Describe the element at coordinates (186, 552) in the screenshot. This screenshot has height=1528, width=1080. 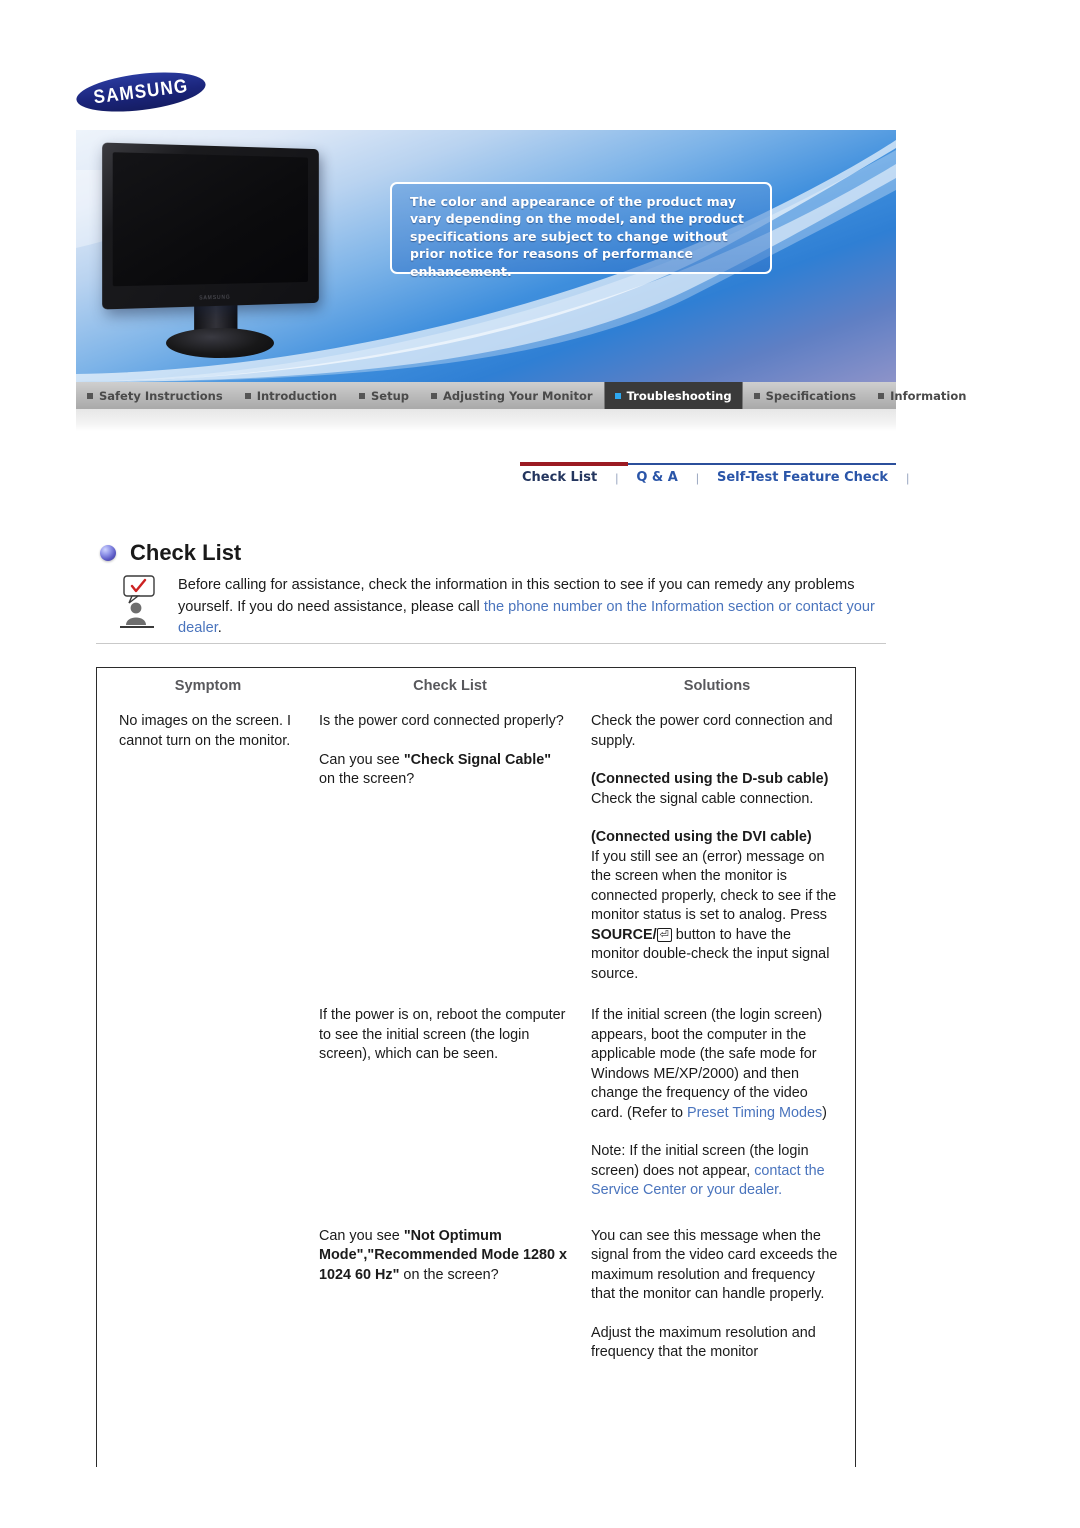
I see `page-title: Check List` at that location.